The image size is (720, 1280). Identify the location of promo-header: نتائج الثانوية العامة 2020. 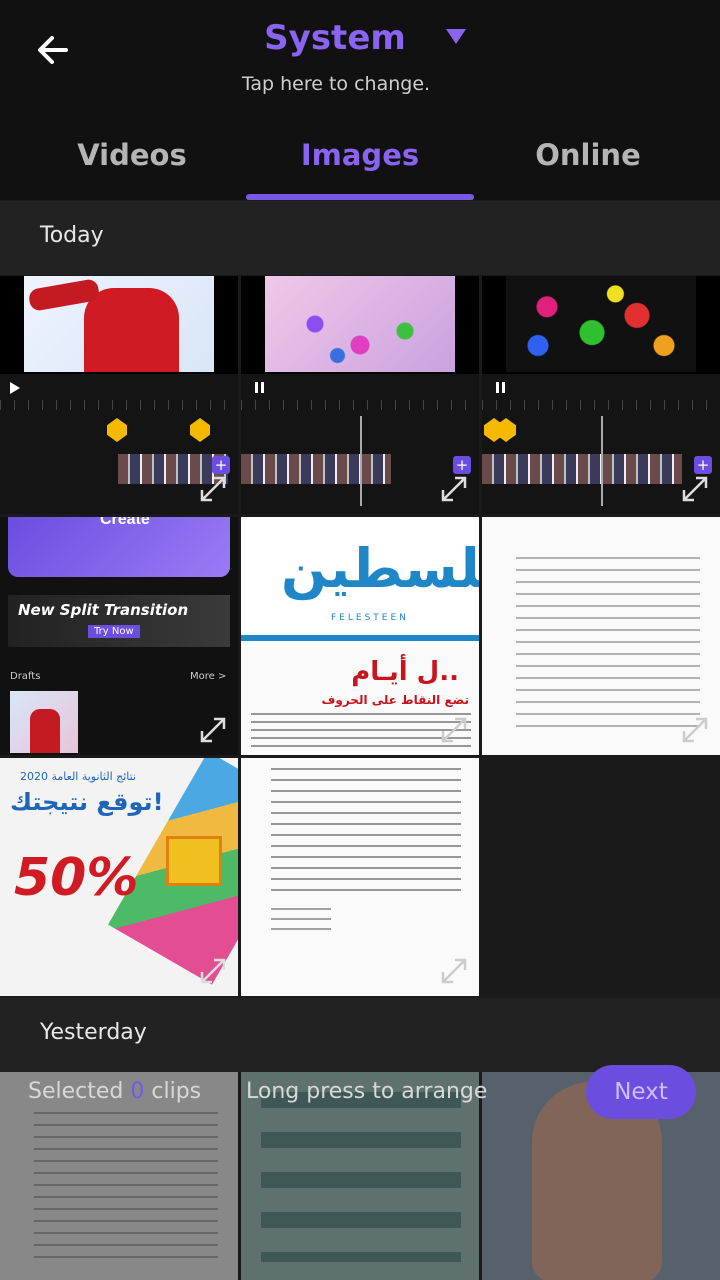
(78, 776).